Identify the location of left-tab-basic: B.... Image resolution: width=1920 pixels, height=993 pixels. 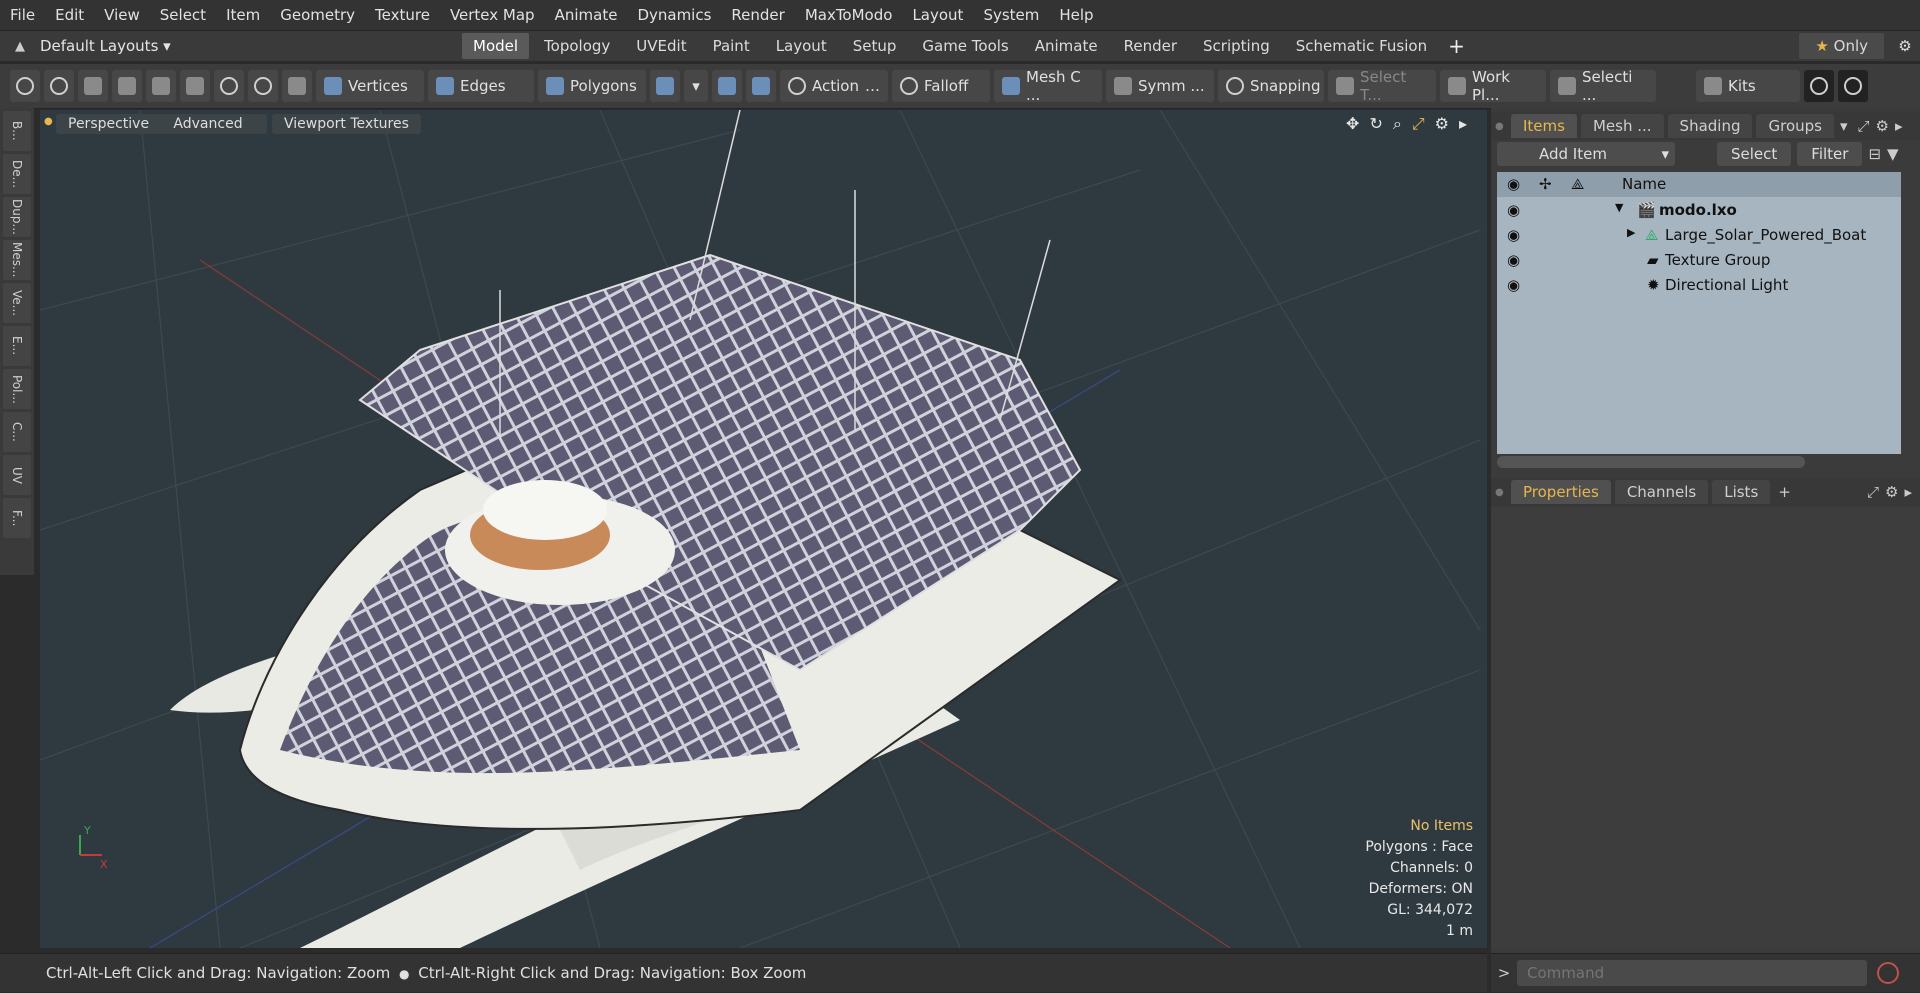
(17, 131).